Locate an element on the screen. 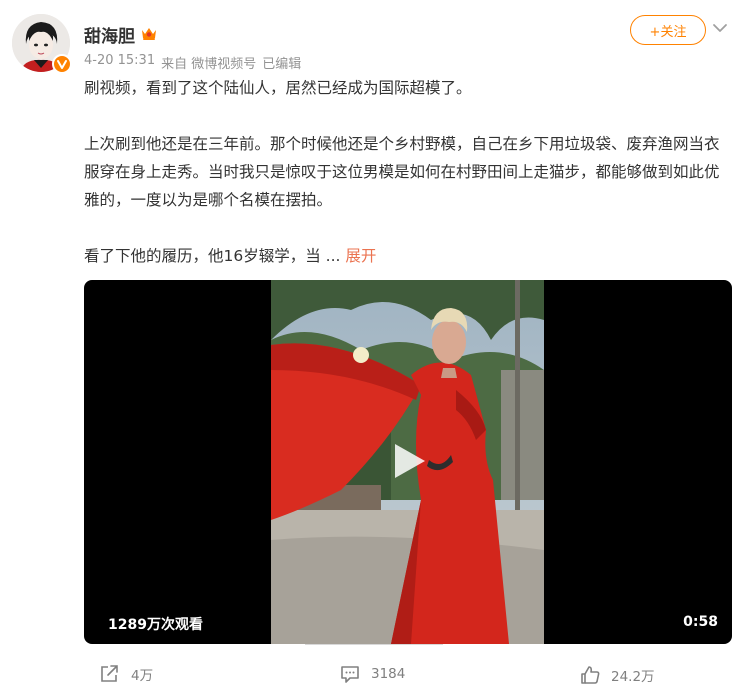 The height and width of the screenshot is (698, 754). post-source: 来自 微博视频号 is located at coordinates (209, 64).